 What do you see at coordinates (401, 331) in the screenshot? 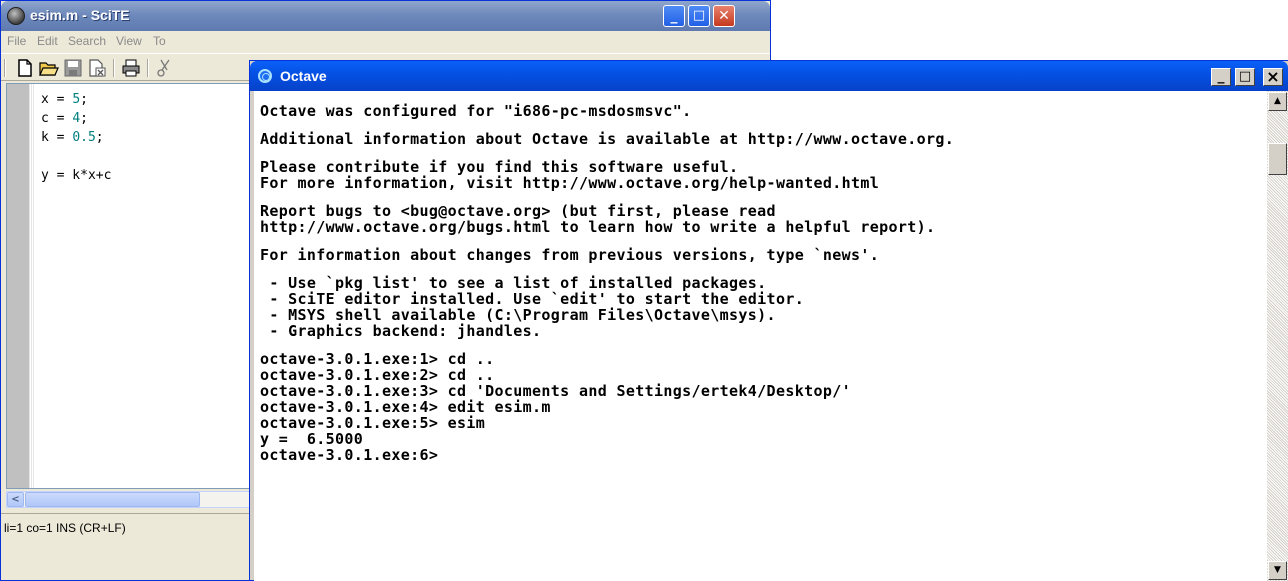
I see `console-line: - Graphics backend: jhandles.` at bounding box center [401, 331].